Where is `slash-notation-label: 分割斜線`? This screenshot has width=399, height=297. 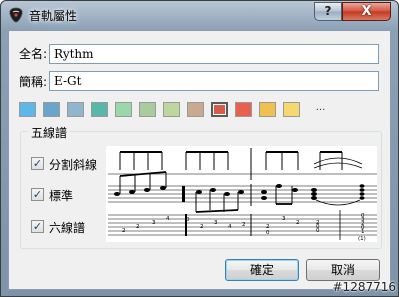
slash-notation-label: 分割斜線 is located at coordinates (73, 165).